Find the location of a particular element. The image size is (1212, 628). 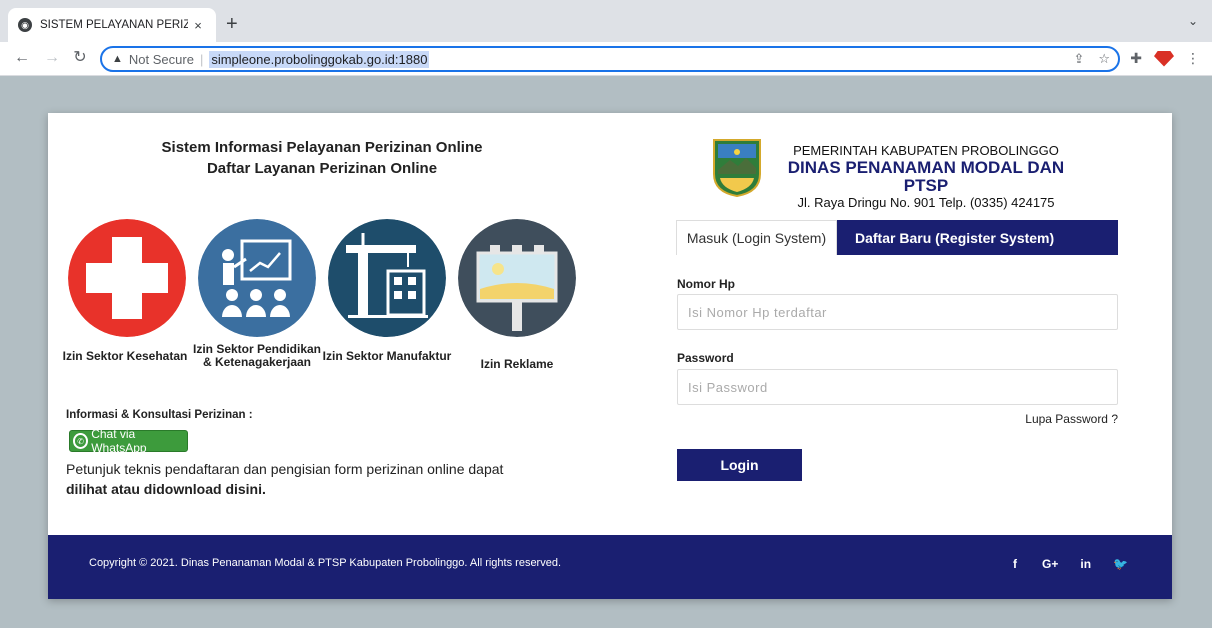

puzzle-icon: ✚ is located at coordinates (1136, 58).